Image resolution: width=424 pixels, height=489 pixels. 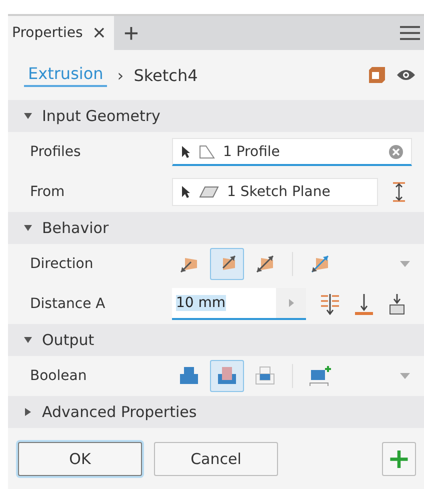 What do you see at coordinates (62, 264) in the screenshot?
I see `property-label: Direction` at bounding box center [62, 264].